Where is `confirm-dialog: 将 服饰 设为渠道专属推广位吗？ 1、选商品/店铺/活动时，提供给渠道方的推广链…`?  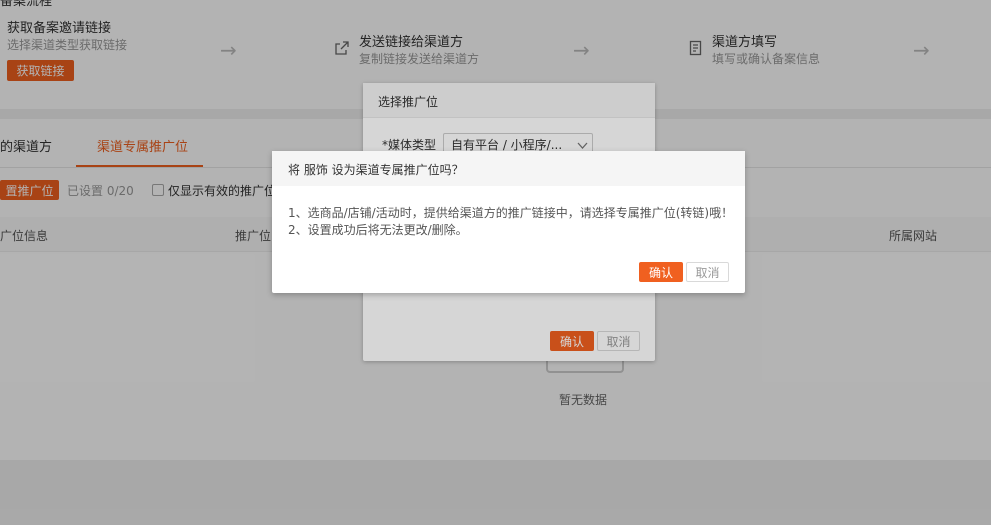 confirm-dialog: 将 服饰 设为渠道专属推广位吗？ 1、选商品/店铺/活动时，提供给渠道方的推广链… is located at coordinates (508, 222).